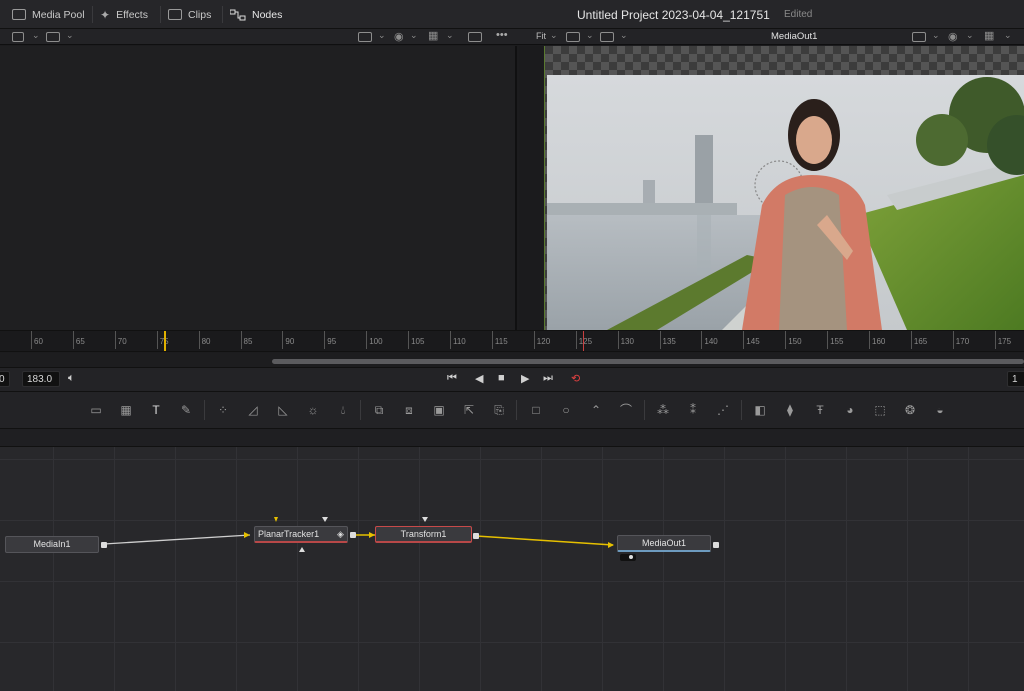  What do you see at coordinates (850, 410) in the screenshot?
I see `camera-3d-icon: ◕` at bounding box center [850, 410].